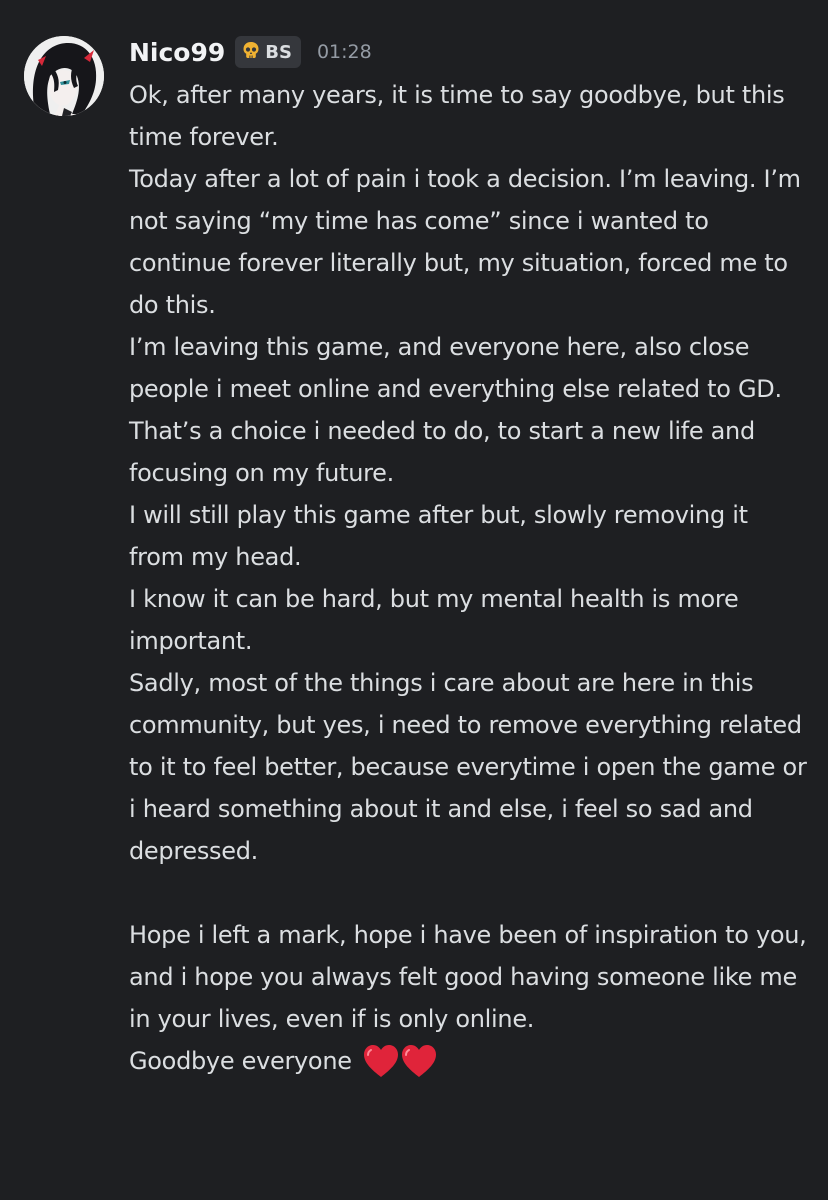 This screenshot has height=1200, width=828. I want to click on tag-label: BS, so click(278, 52).